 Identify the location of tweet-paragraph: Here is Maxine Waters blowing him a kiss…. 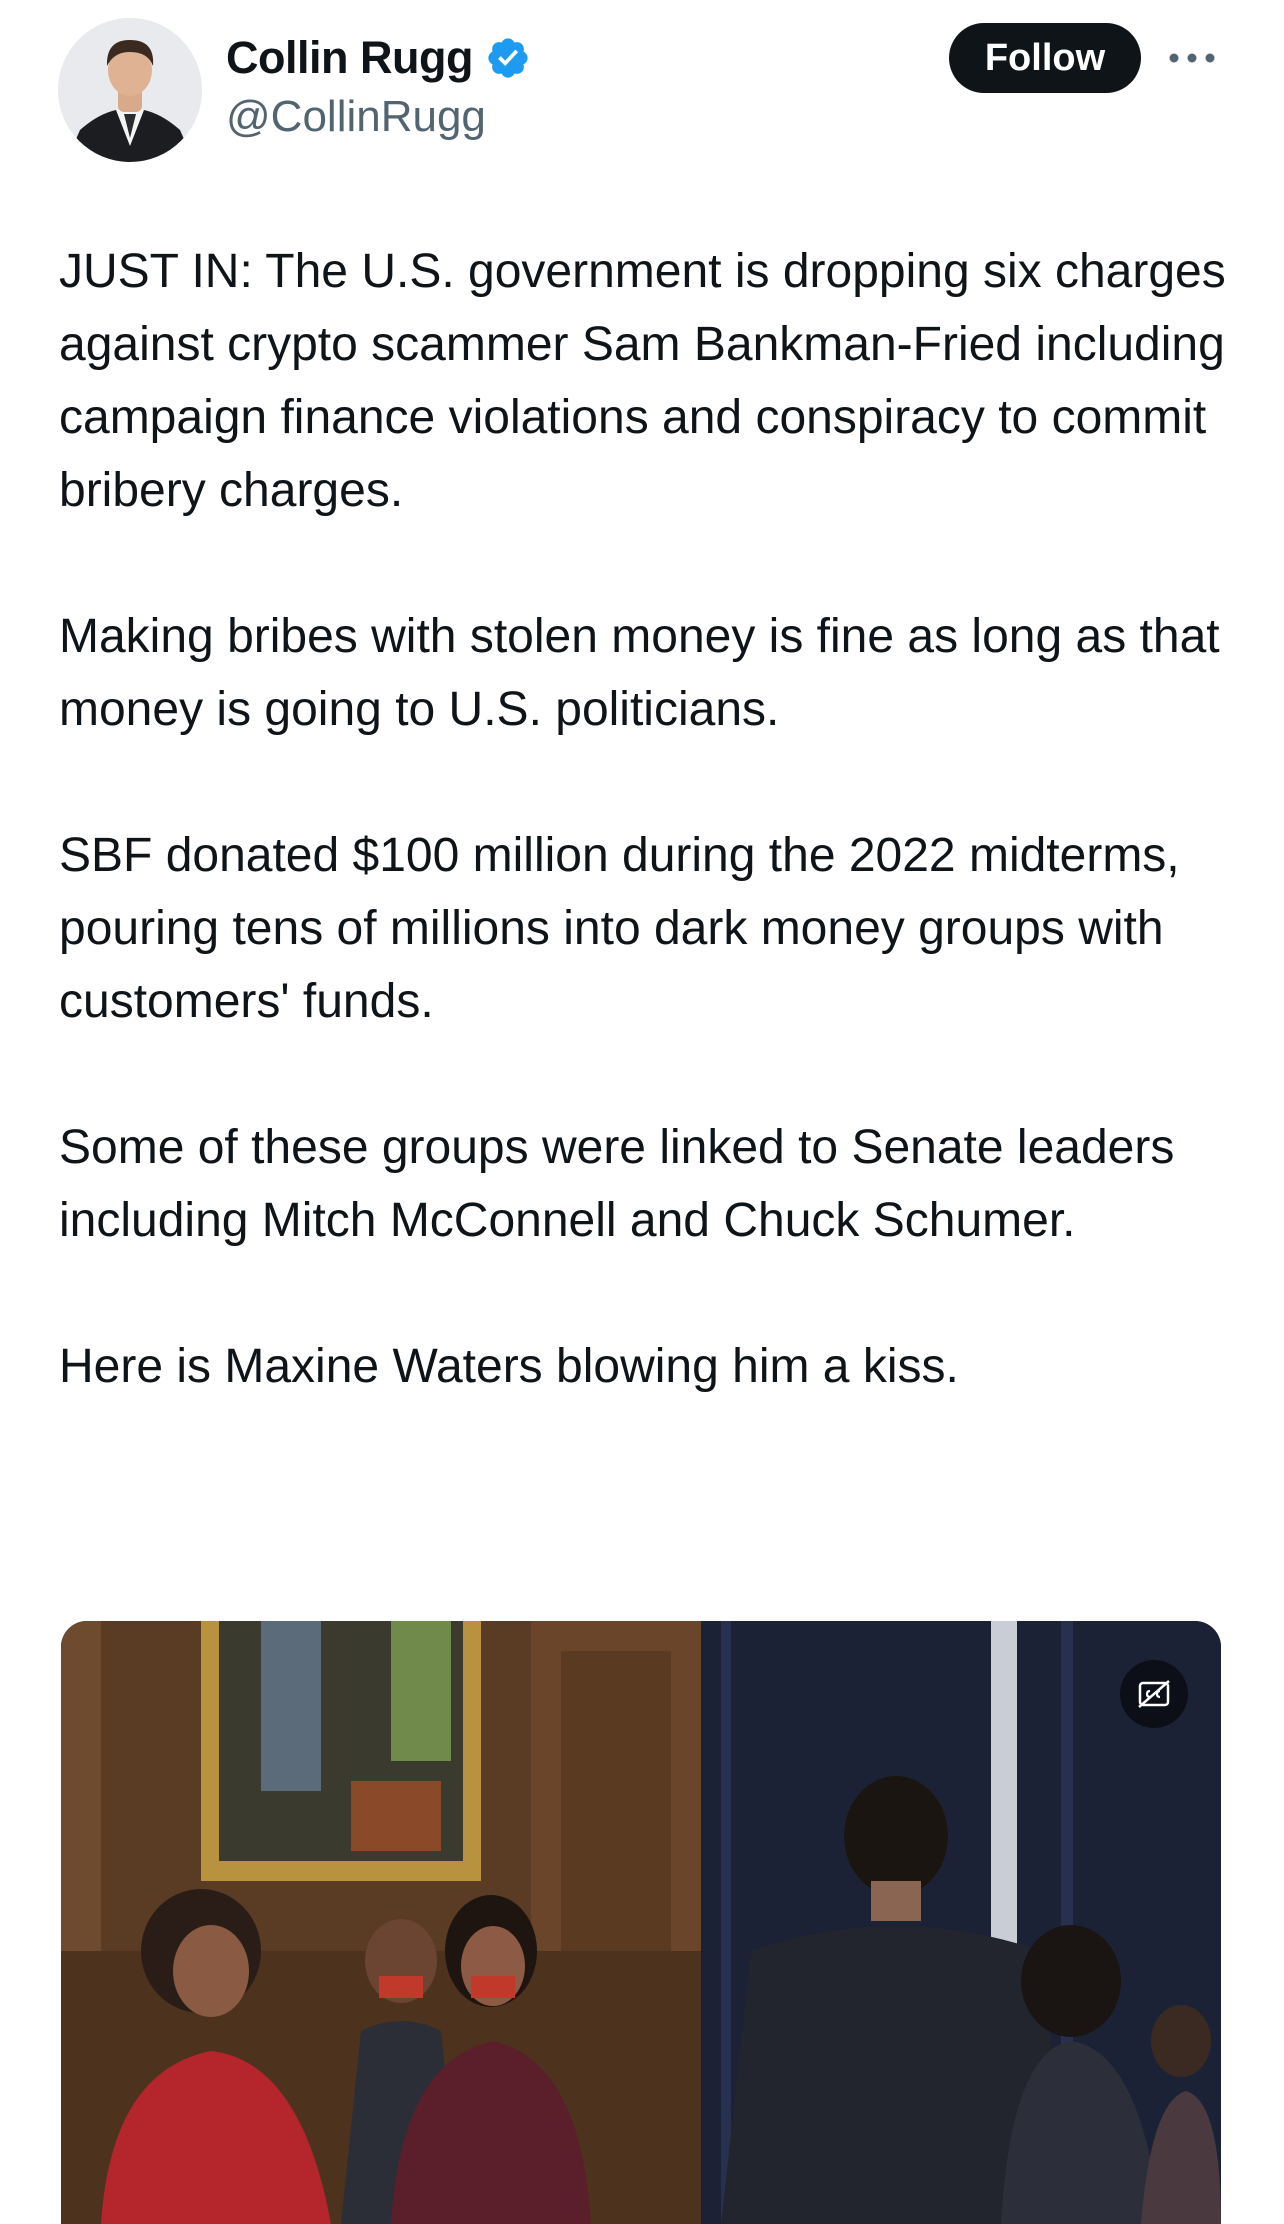
(509, 1366).